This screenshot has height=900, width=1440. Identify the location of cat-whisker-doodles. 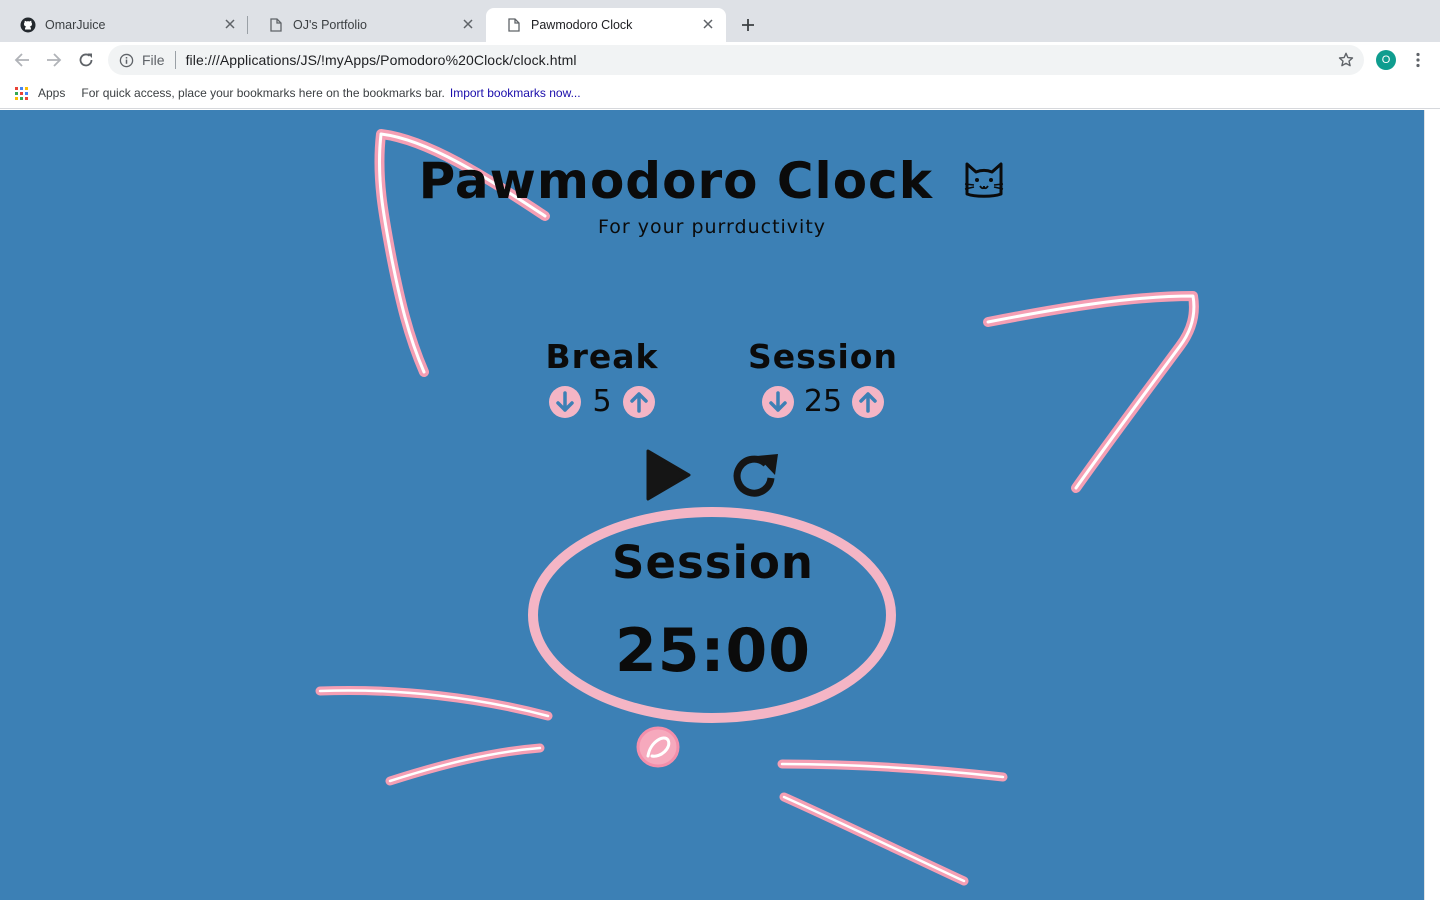
(661, 785).